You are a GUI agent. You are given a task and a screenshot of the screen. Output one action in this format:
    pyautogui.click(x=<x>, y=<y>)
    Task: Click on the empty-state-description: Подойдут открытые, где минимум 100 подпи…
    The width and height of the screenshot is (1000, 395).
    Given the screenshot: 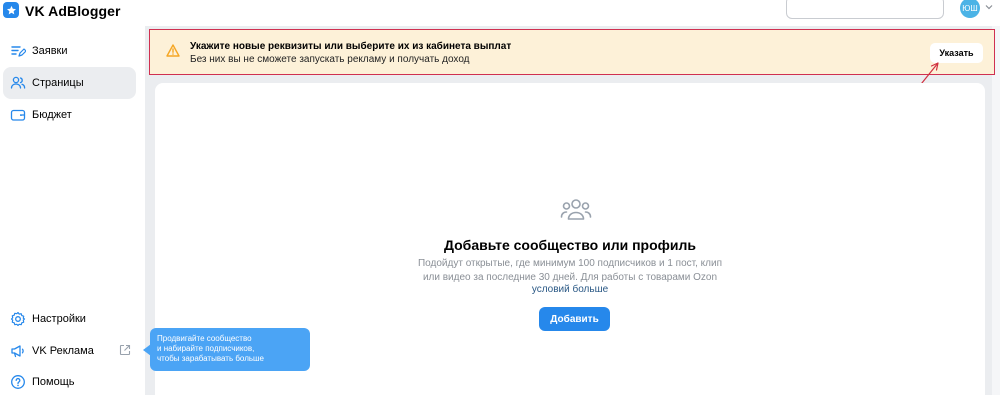 What is the action you would take?
    pyautogui.click(x=570, y=271)
    